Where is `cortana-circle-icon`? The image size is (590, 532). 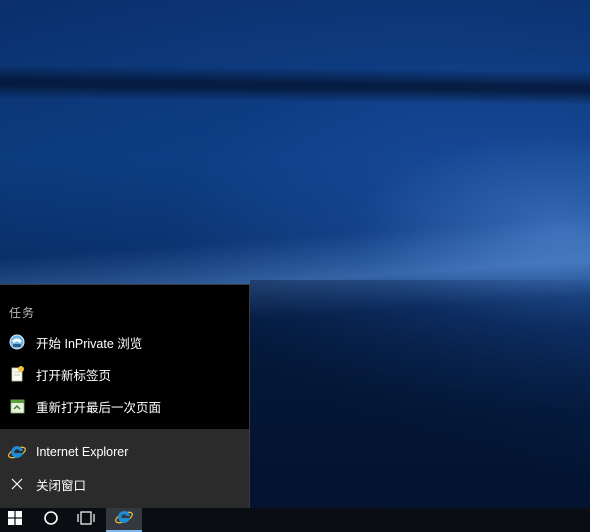 cortana-circle-icon is located at coordinates (51, 520).